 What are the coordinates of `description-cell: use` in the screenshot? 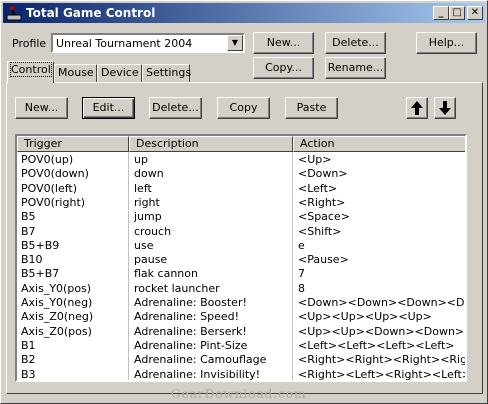 It's located at (144, 245).